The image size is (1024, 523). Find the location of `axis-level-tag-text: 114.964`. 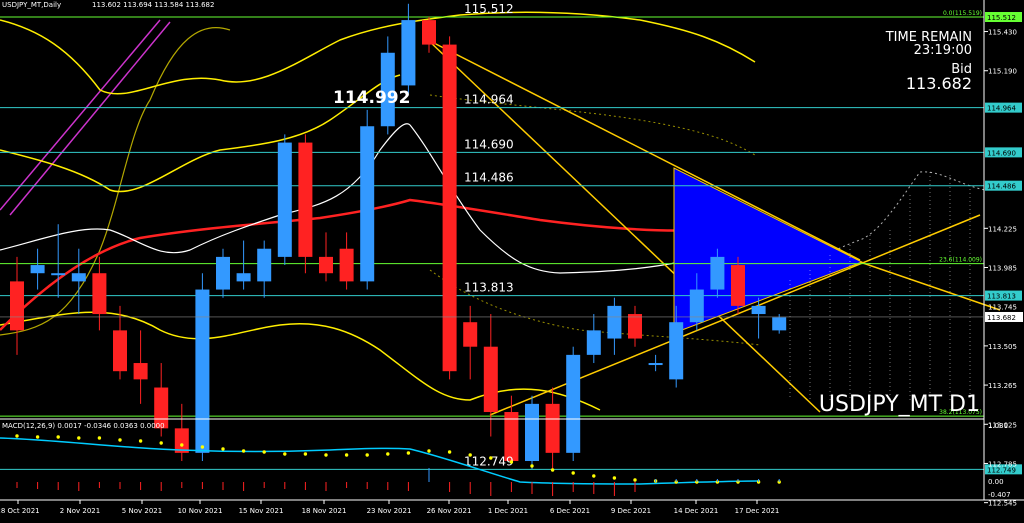

axis-level-tag-text: 114.964 is located at coordinates (1001, 109).